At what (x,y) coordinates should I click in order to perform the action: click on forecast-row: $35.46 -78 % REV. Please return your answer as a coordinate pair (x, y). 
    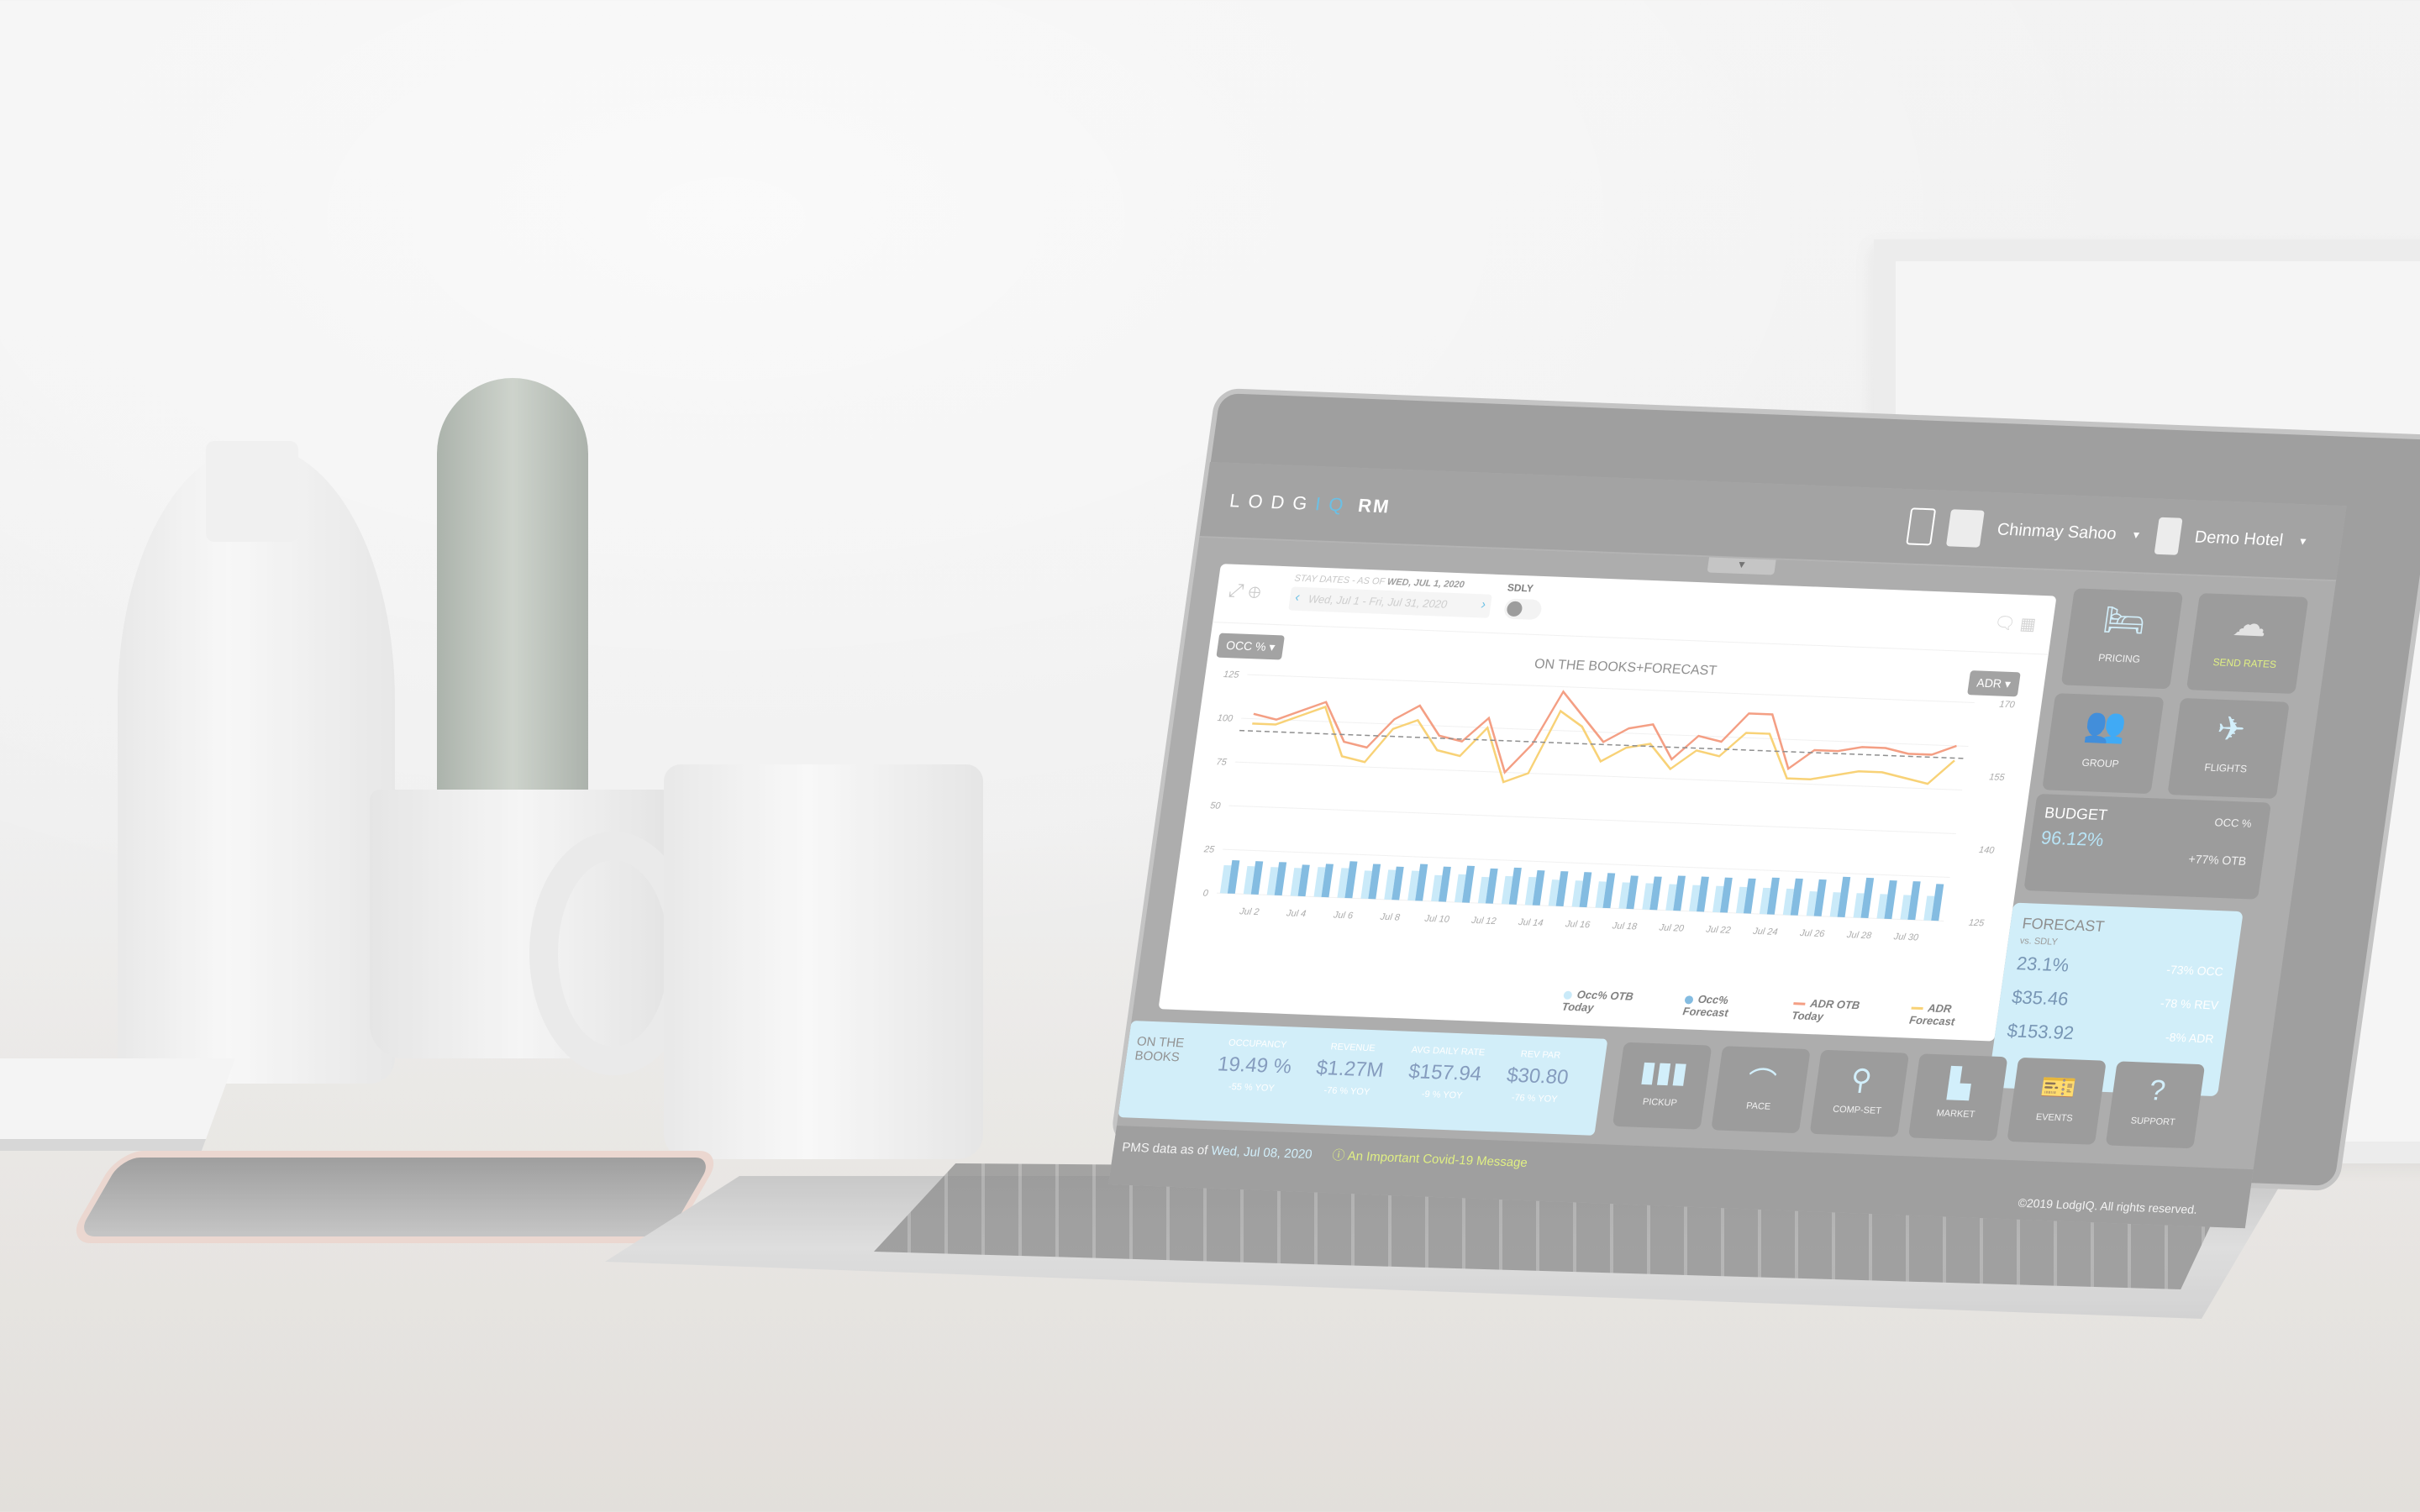
    Looking at the image, I should click on (2115, 999).